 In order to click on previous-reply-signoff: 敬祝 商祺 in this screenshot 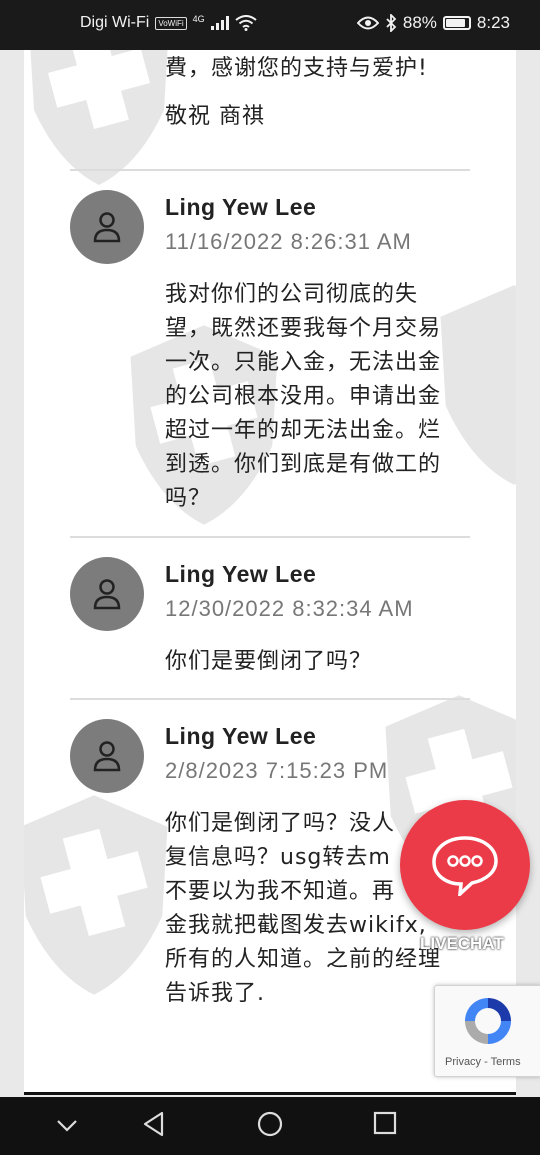, I will do `click(215, 116)`.